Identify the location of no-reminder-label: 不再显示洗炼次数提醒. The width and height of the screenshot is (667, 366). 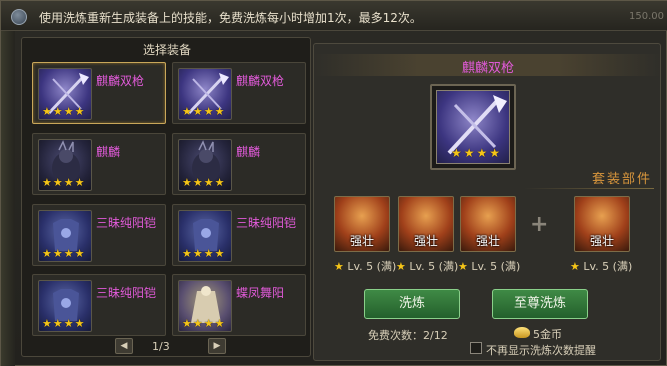
(541, 350).